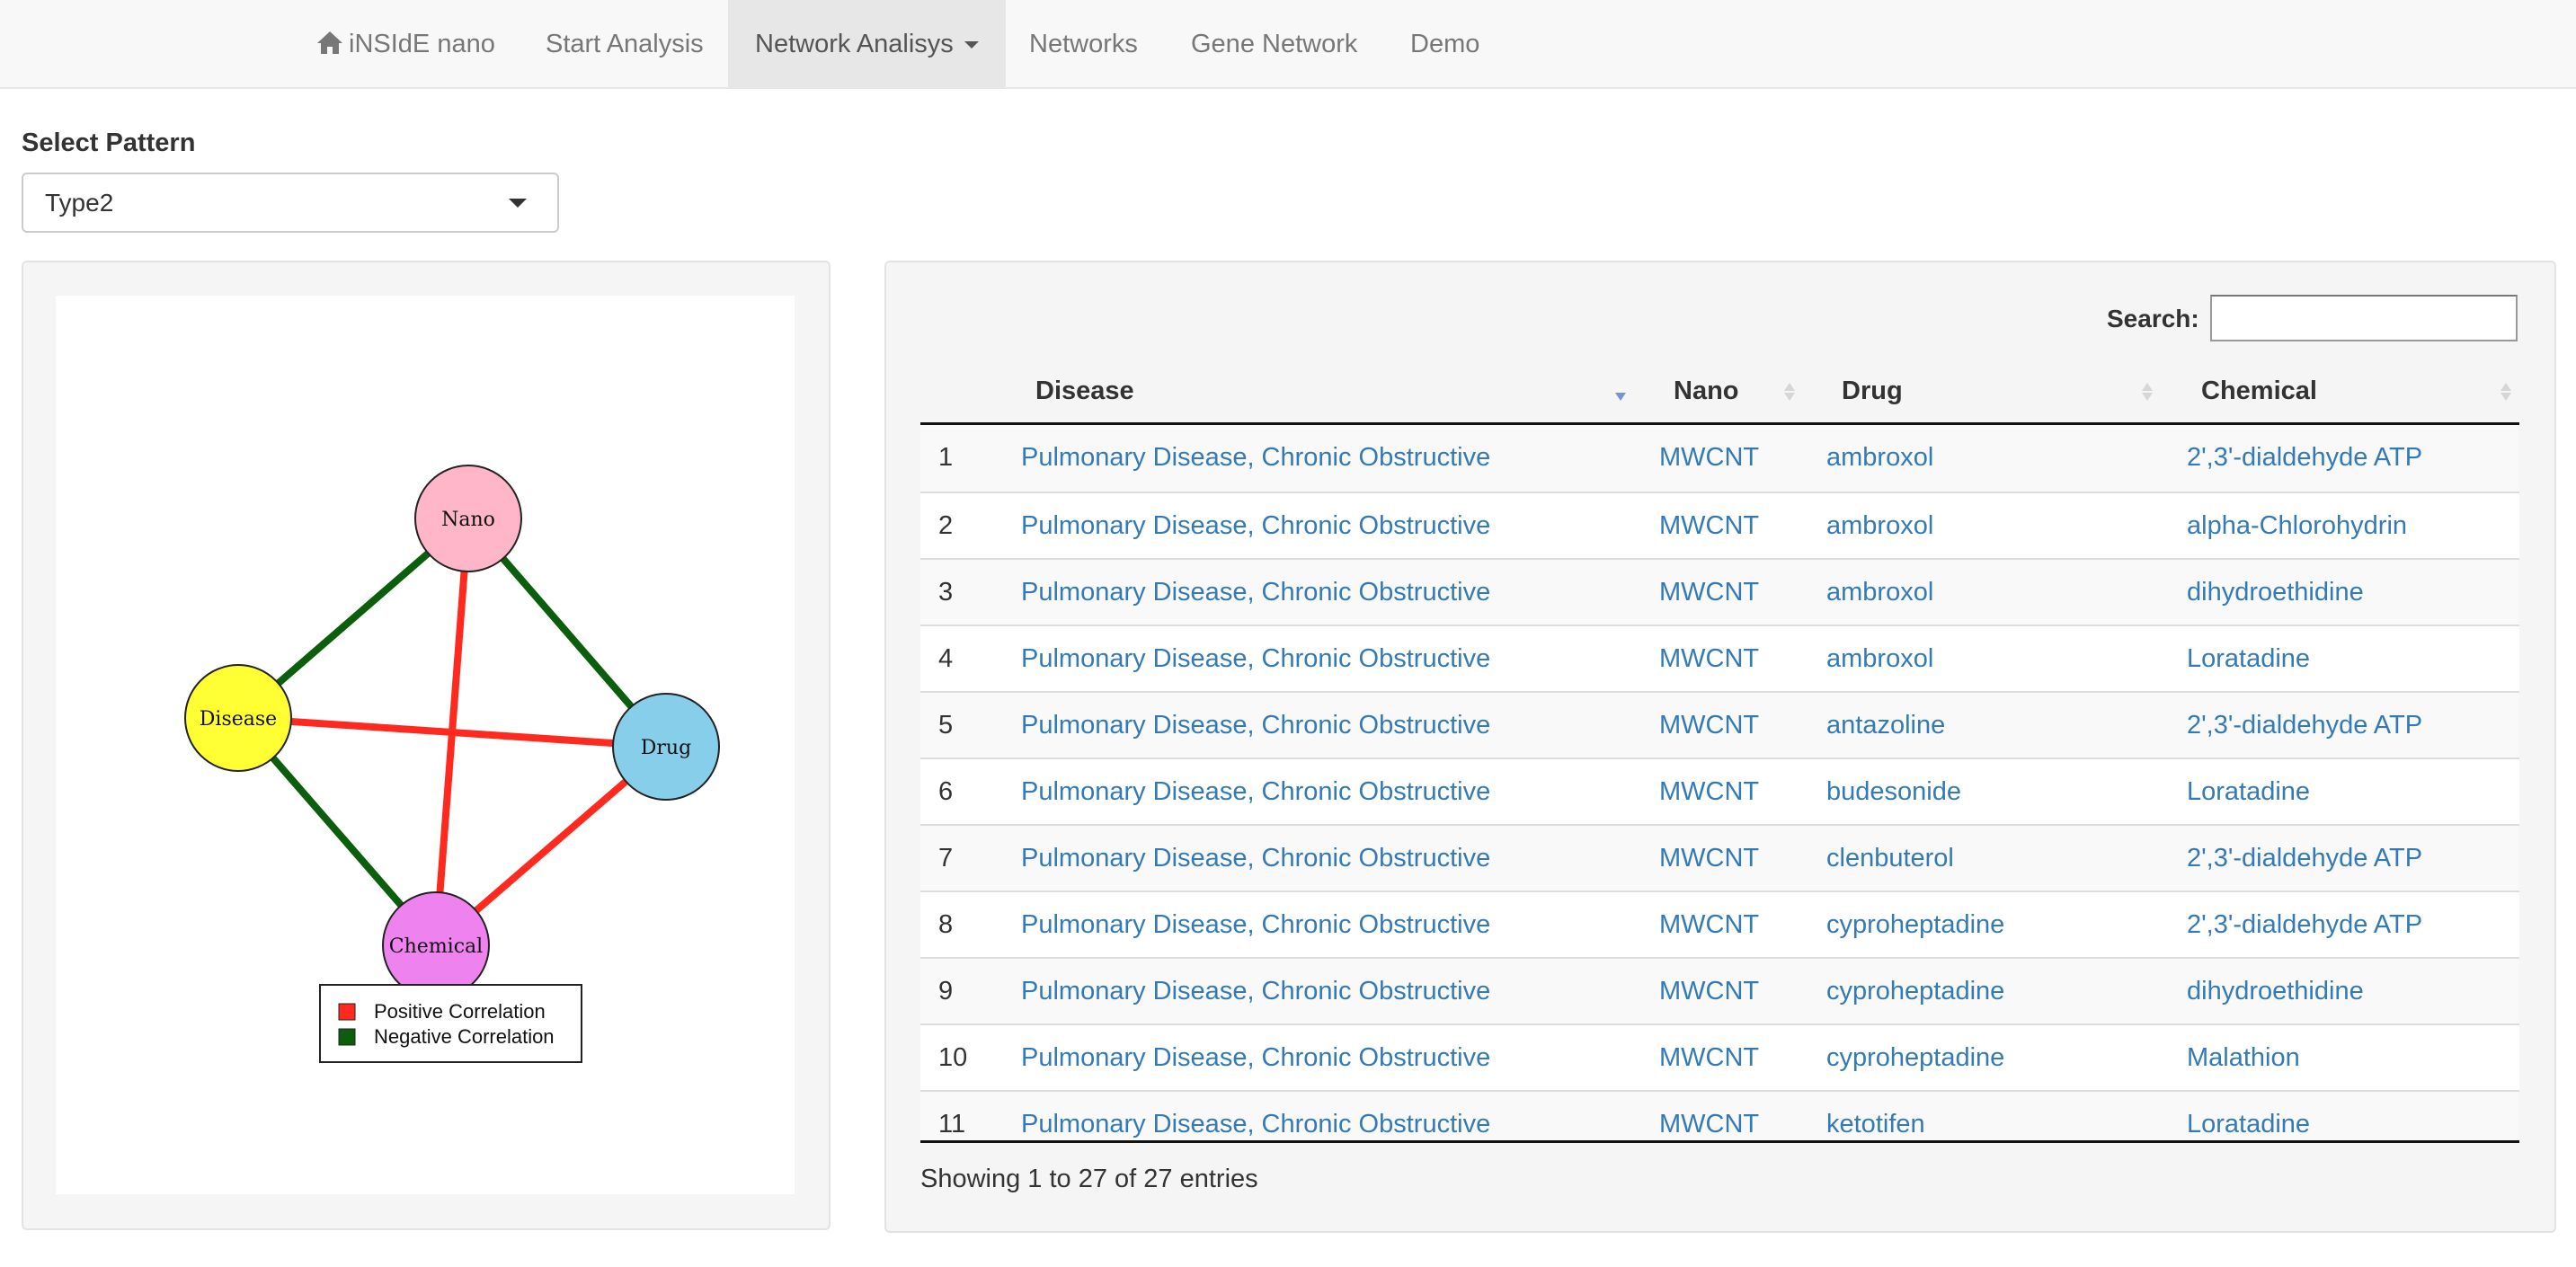 Image resolution: width=2576 pixels, height=1267 pixels. I want to click on nav-brand-home: iNSIdE nano, so click(405, 44).